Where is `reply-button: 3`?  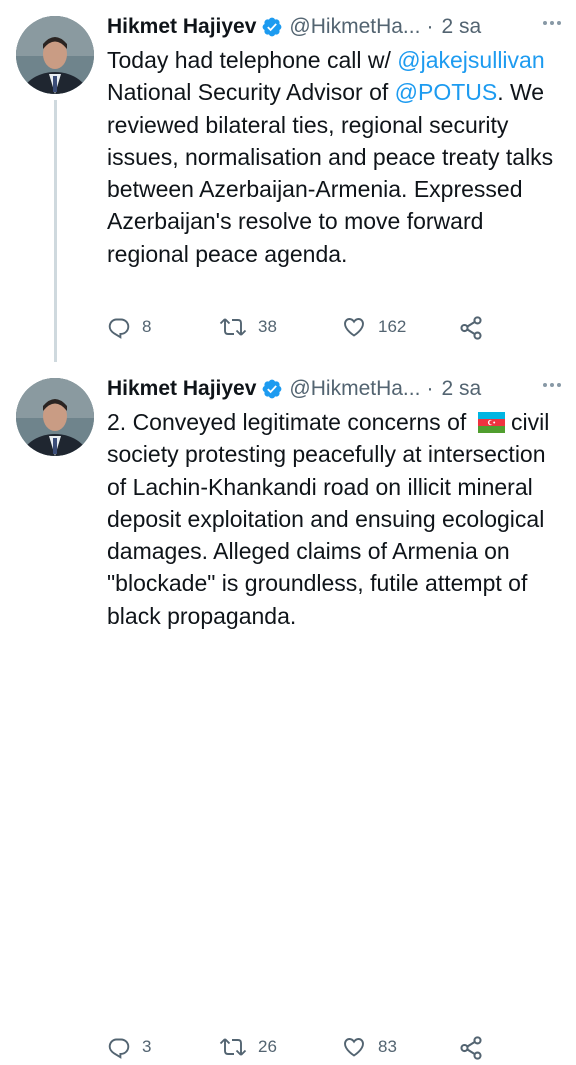 reply-button: 3 is located at coordinates (129, 1047).